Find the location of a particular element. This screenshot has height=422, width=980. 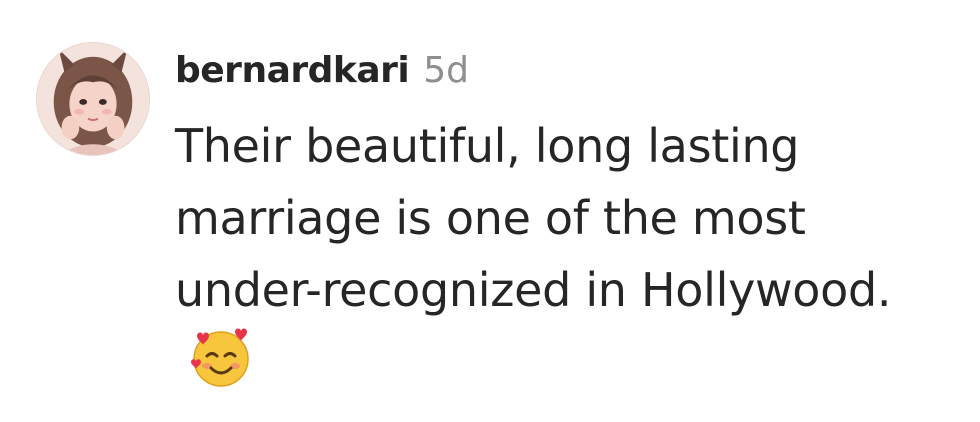

avatar is located at coordinates (93, 99).